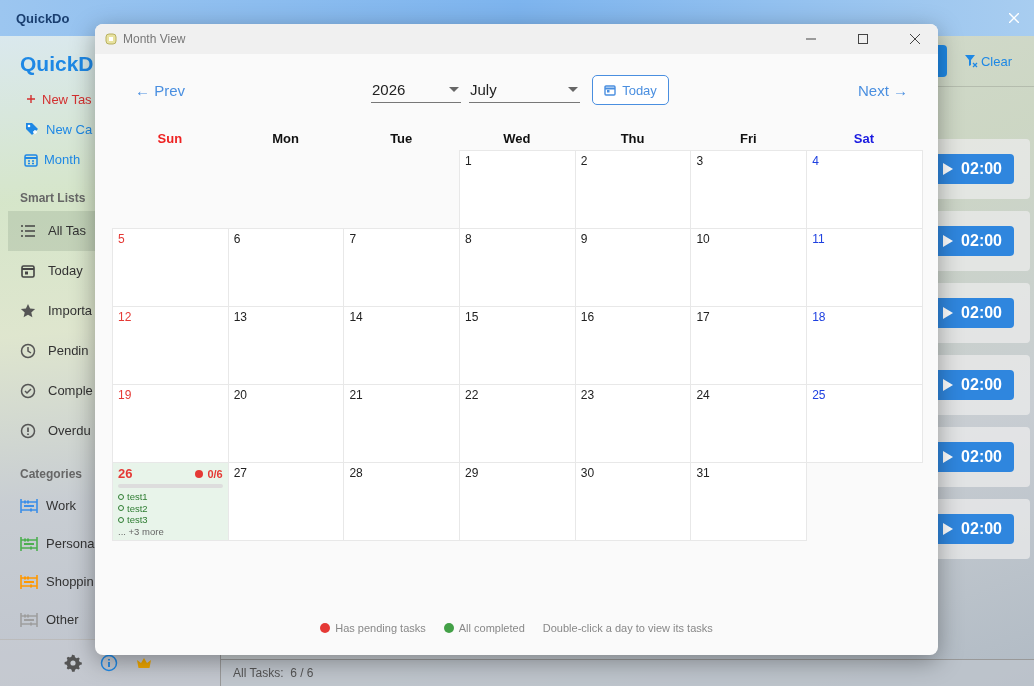 Image resolution: width=1034 pixels, height=686 pixels. Describe the element at coordinates (818, 239) in the screenshot. I see `day-number: 11` at that location.